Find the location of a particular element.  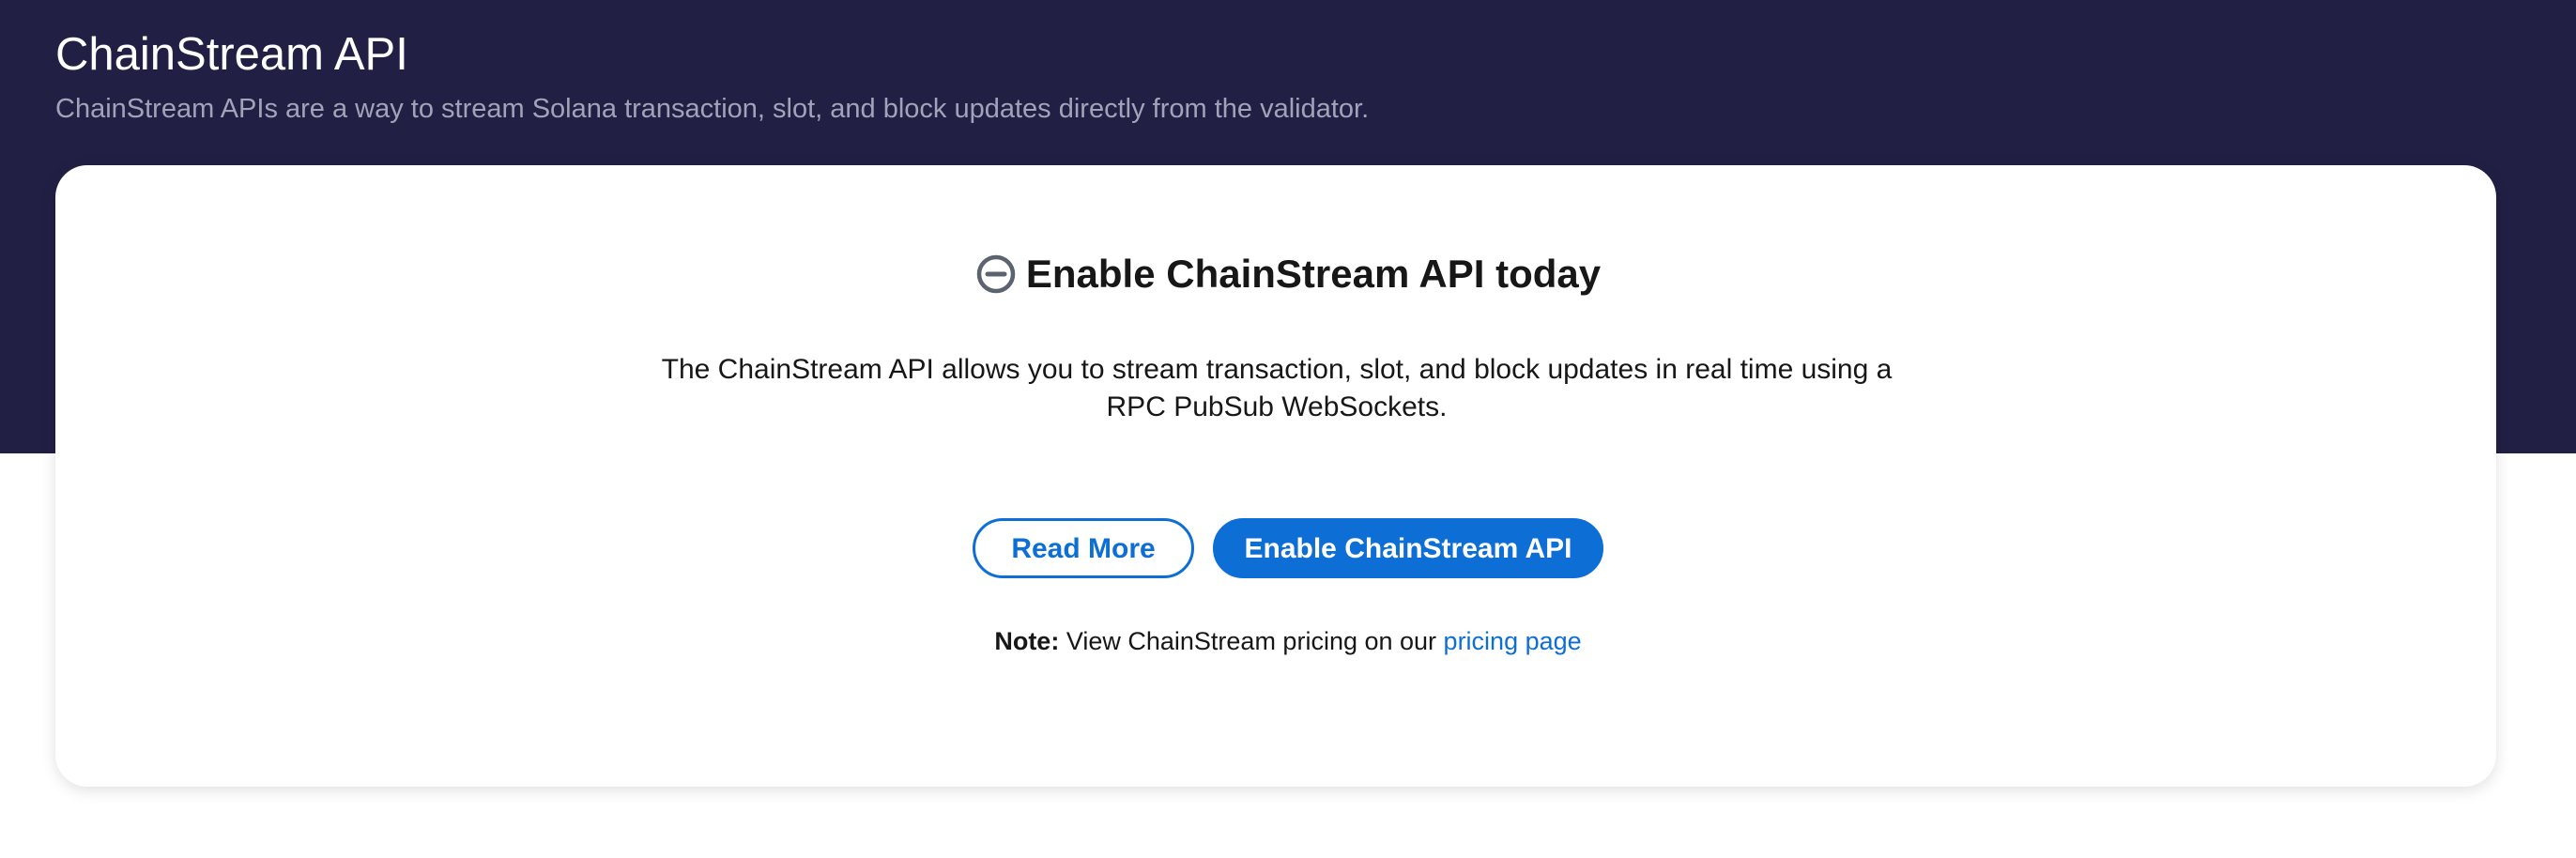

read-more-button: Read More is located at coordinates (1084, 548).